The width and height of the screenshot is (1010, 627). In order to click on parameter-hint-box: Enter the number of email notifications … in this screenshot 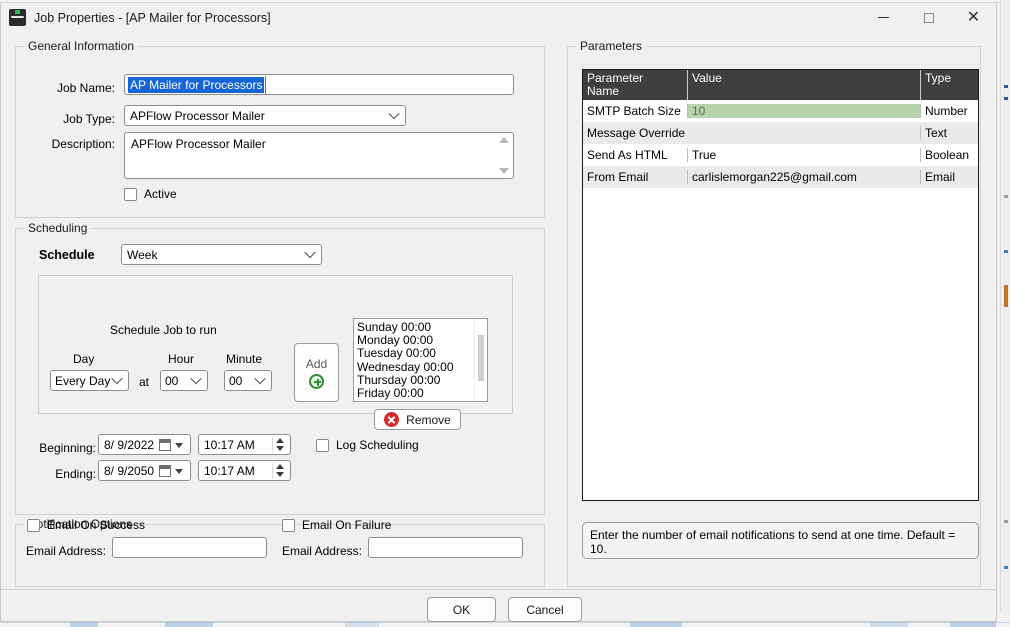, I will do `click(780, 540)`.